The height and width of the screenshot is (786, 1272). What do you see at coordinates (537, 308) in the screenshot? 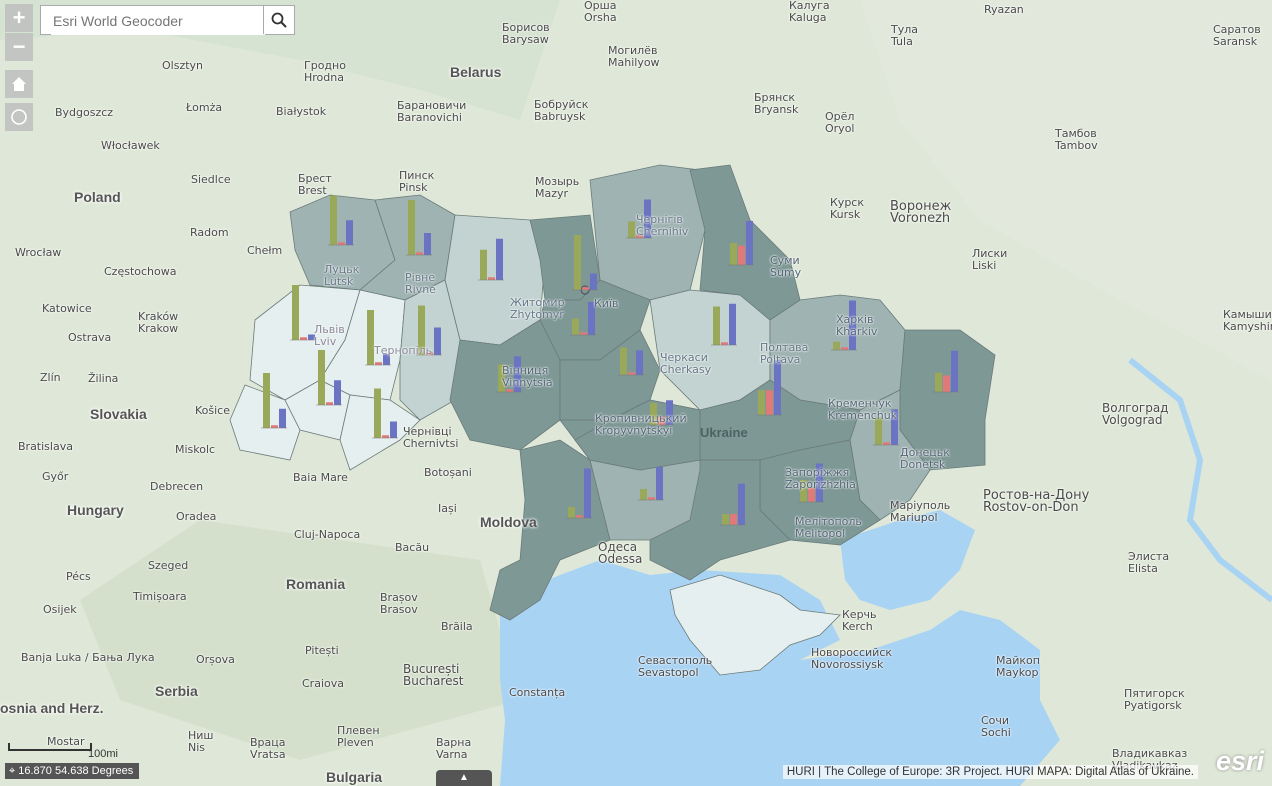
I see `city-label: Житомир Zhytomyr` at bounding box center [537, 308].